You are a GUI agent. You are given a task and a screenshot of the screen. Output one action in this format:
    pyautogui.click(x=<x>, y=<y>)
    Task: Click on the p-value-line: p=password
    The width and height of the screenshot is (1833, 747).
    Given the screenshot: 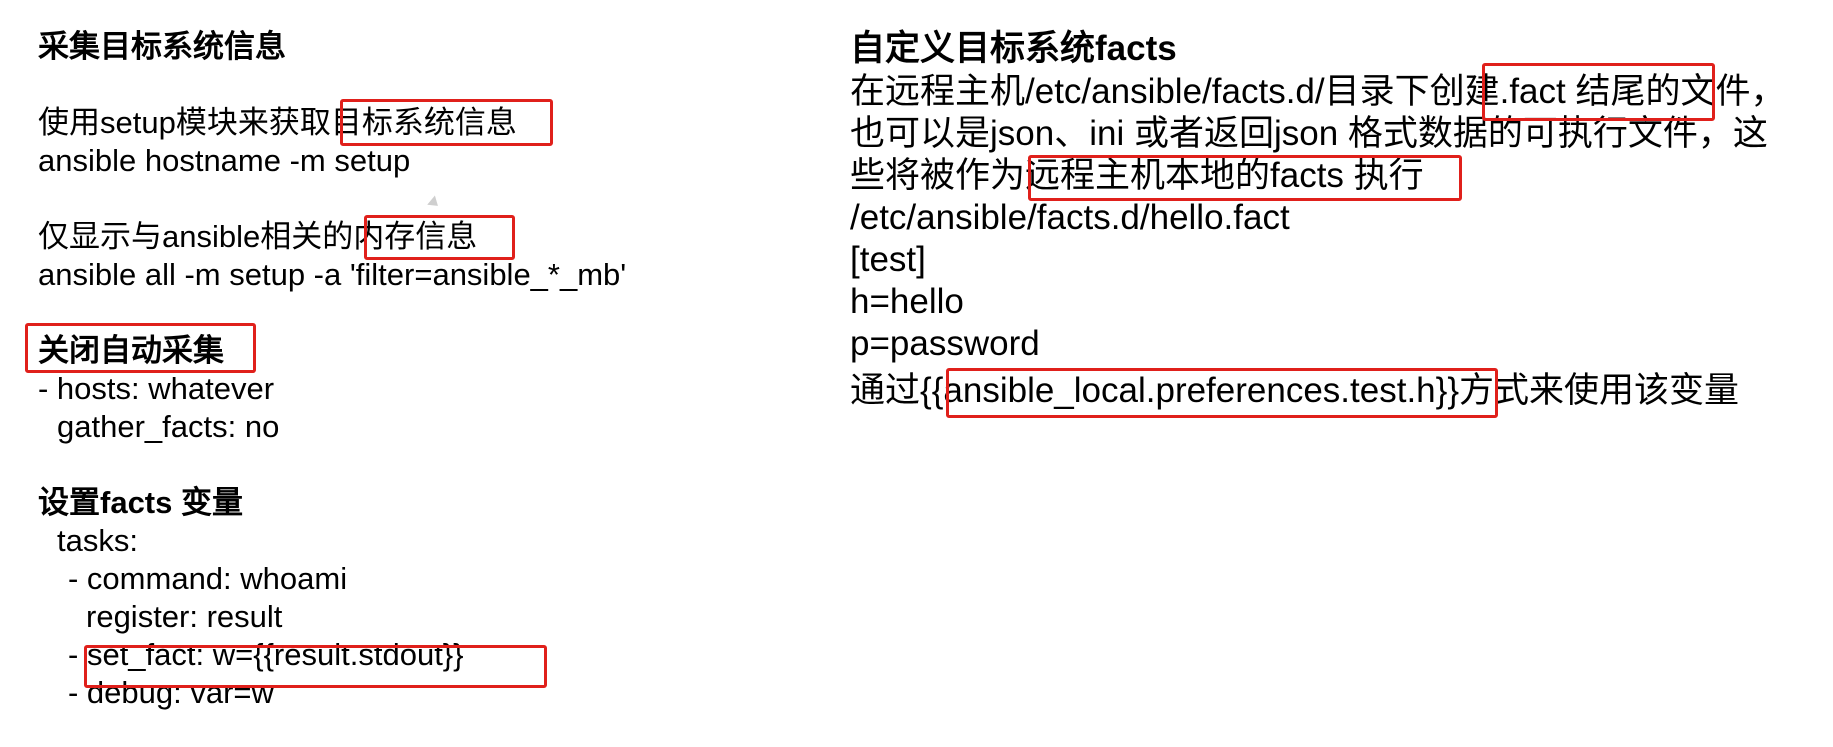 What is the action you would take?
    pyautogui.click(x=945, y=343)
    